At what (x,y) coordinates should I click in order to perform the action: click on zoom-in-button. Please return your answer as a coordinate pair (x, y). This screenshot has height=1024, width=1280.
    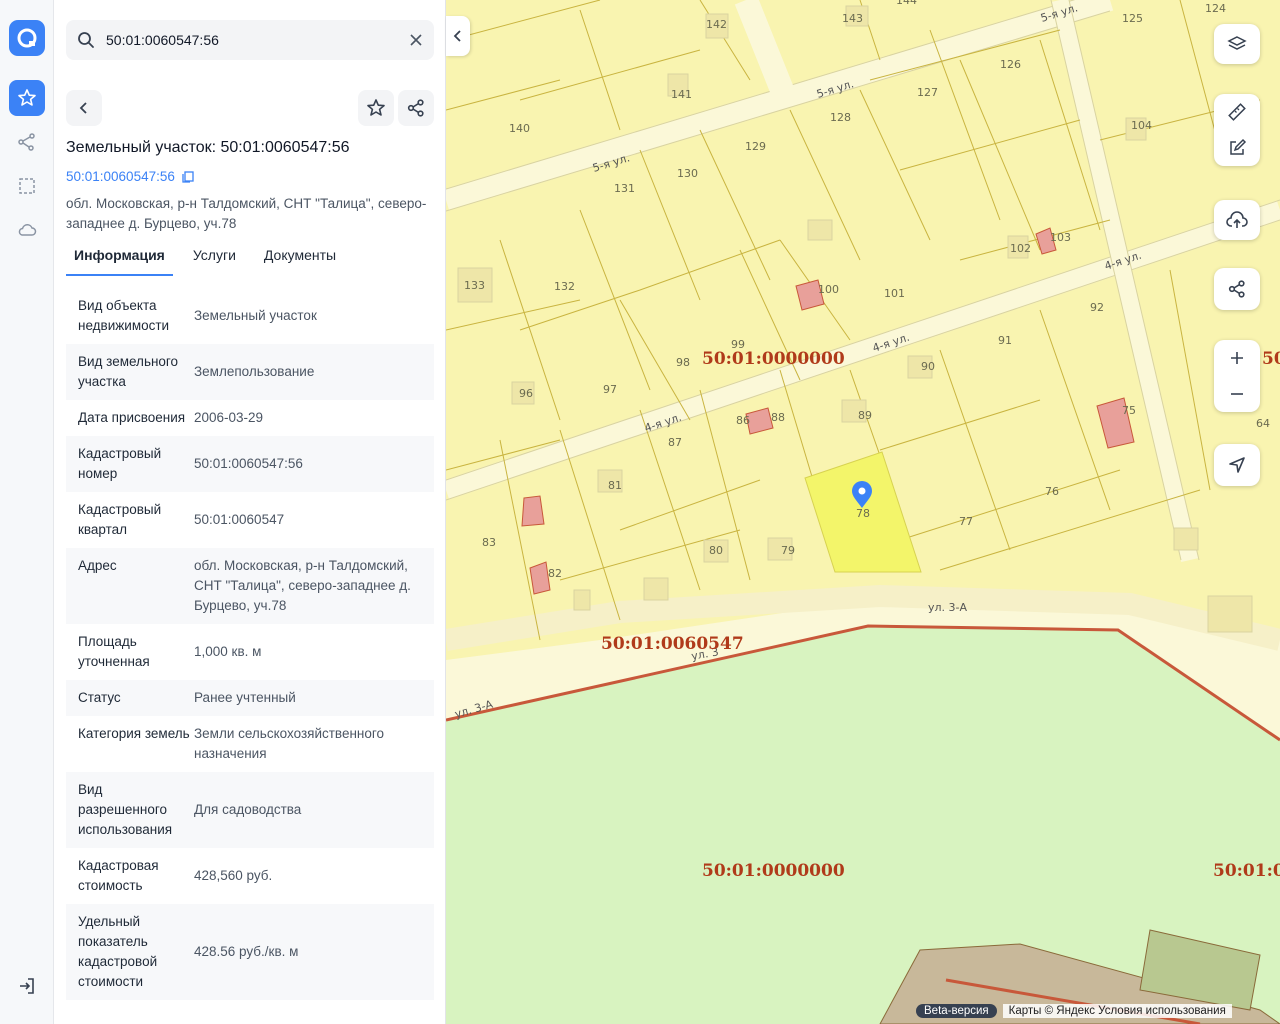
    Looking at the image, I should click on (1237, 358).